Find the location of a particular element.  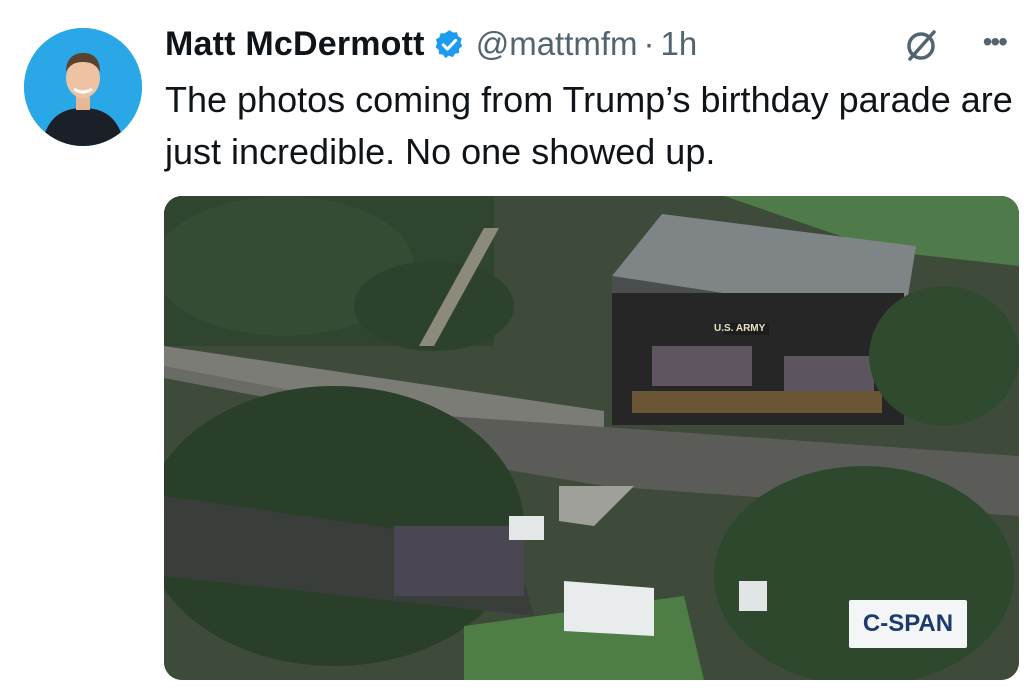

verified-badge-icon is located at coordinates (448, 43).